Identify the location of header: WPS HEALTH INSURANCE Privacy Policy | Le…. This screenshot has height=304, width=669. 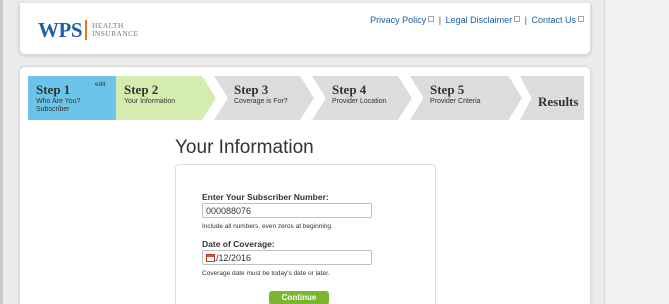
(305, 29).